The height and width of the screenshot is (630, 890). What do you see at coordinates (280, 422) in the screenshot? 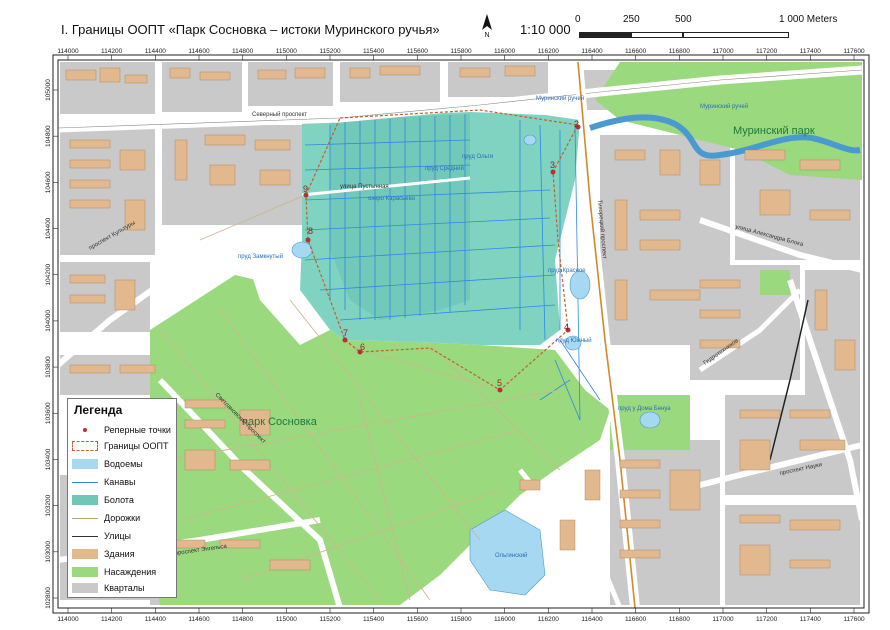
I see `label-sosnovka-park: парк Сосновка` at bounding box center [280, 422].